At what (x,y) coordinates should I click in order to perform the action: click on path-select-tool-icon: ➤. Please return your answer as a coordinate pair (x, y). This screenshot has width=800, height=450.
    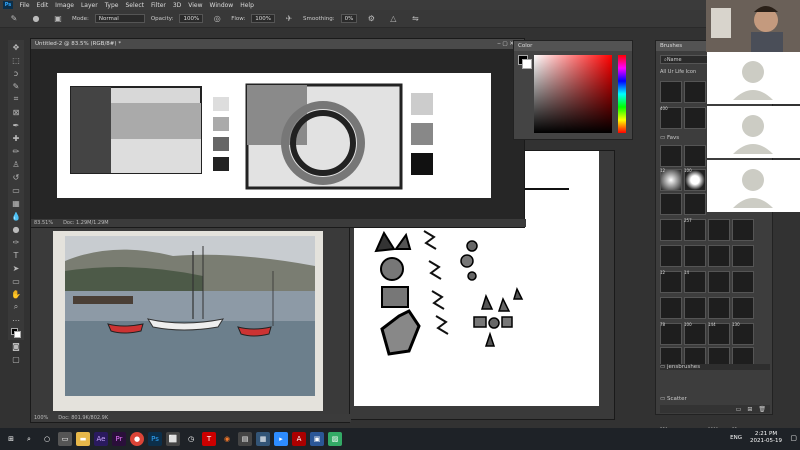
    Looking at the image, I should click on (16, 268).